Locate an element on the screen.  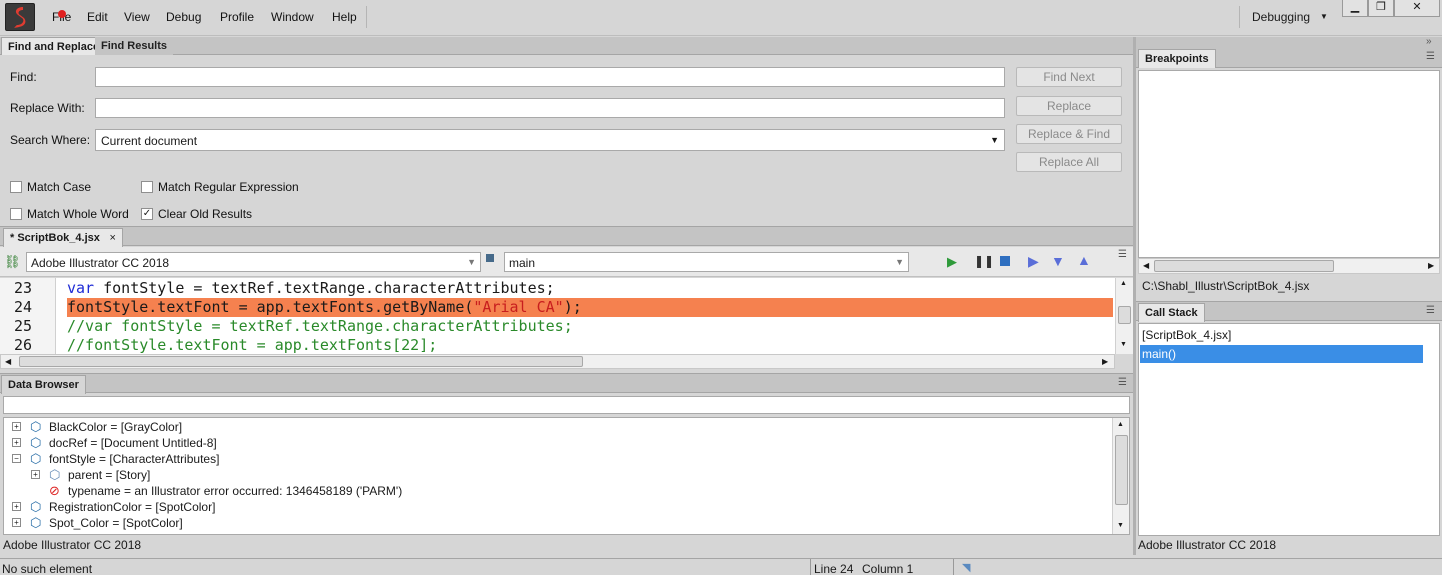
step-out-icon: ▲ is located at coordinates (1084, 260).